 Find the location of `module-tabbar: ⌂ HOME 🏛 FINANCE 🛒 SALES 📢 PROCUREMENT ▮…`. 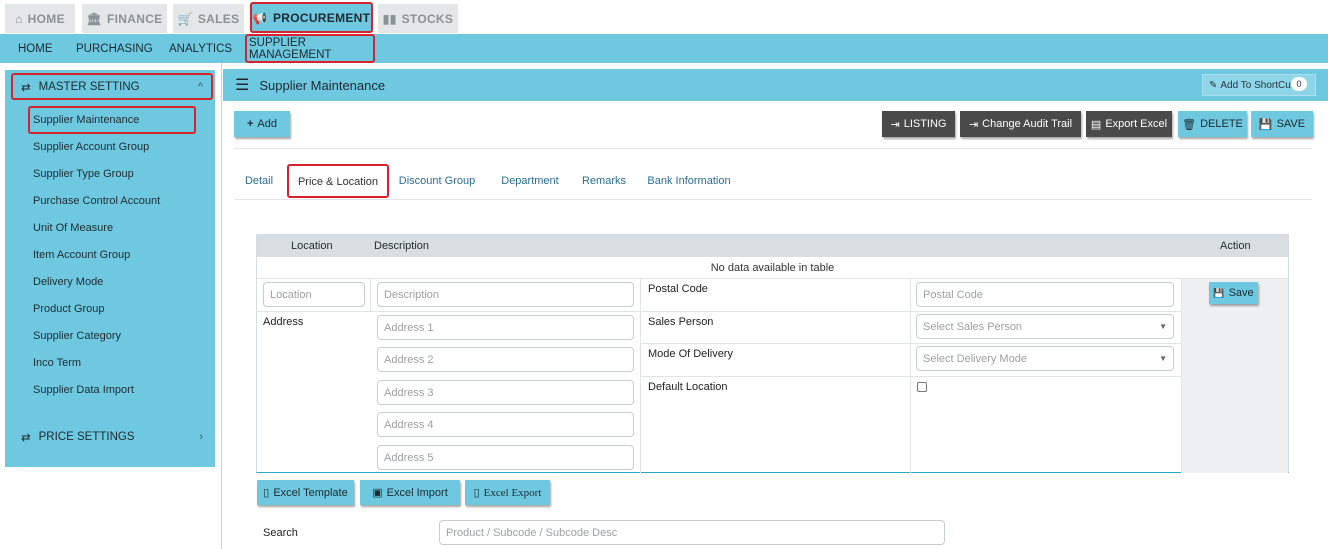

module-tabbar: ⌂ HOME 🏛 FINANCE 🛒 SALES 📢 PROCUREMENT ▮… is located at coordinates (664, 17).